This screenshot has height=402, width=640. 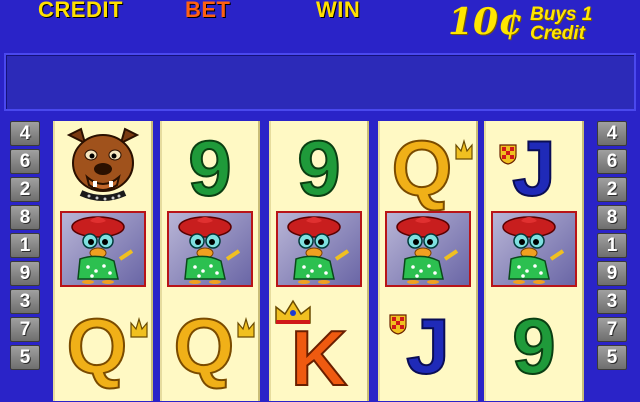 I want to click on line-button-left: 9, so click(x=25, y=273).